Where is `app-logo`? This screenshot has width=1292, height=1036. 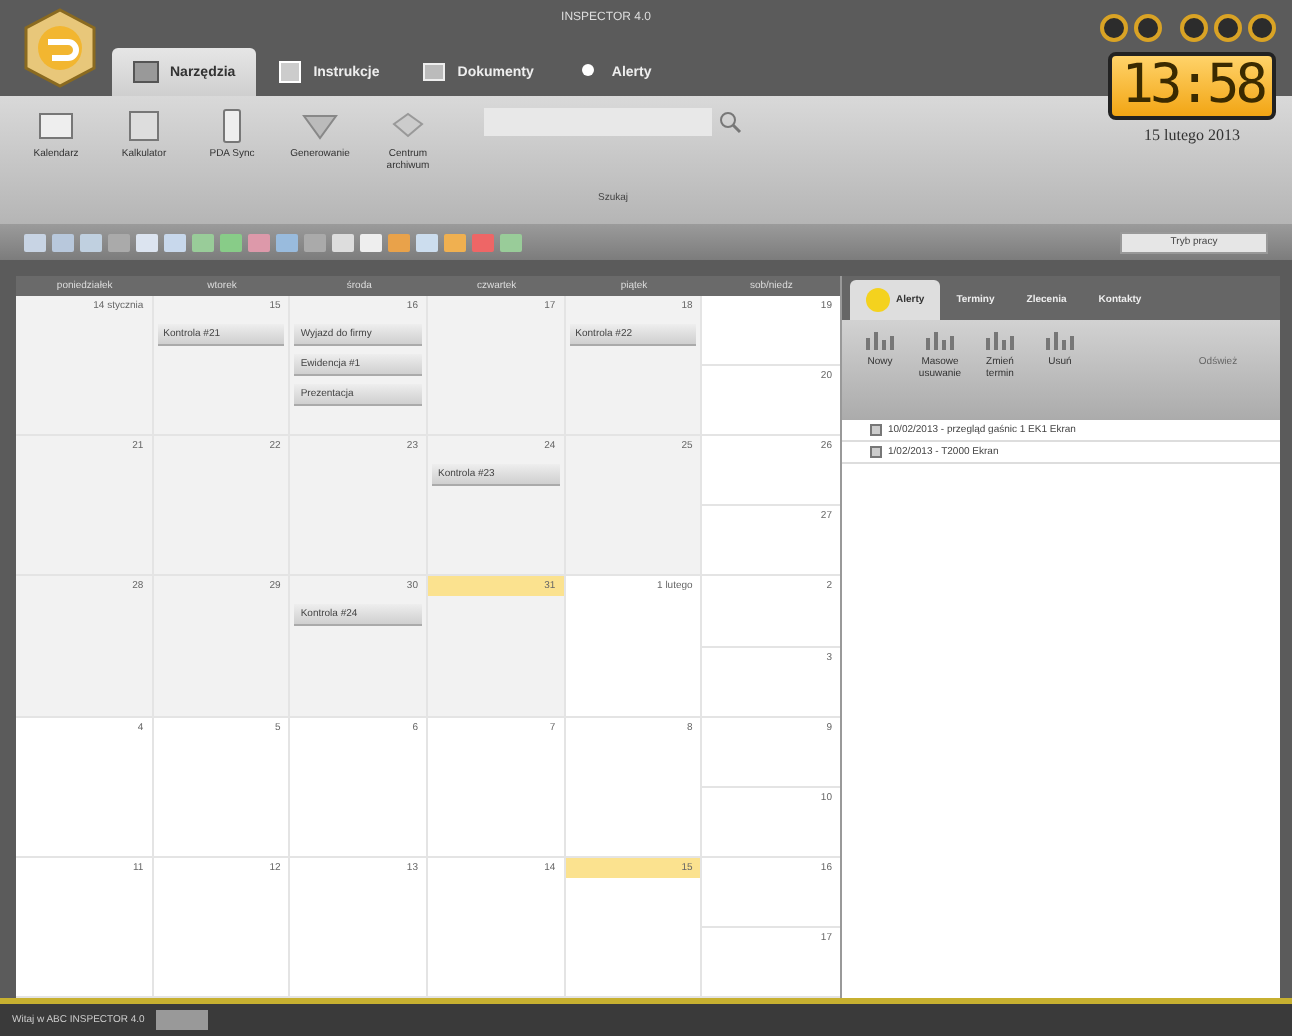 app-logo is located at coordinates (60, 48).